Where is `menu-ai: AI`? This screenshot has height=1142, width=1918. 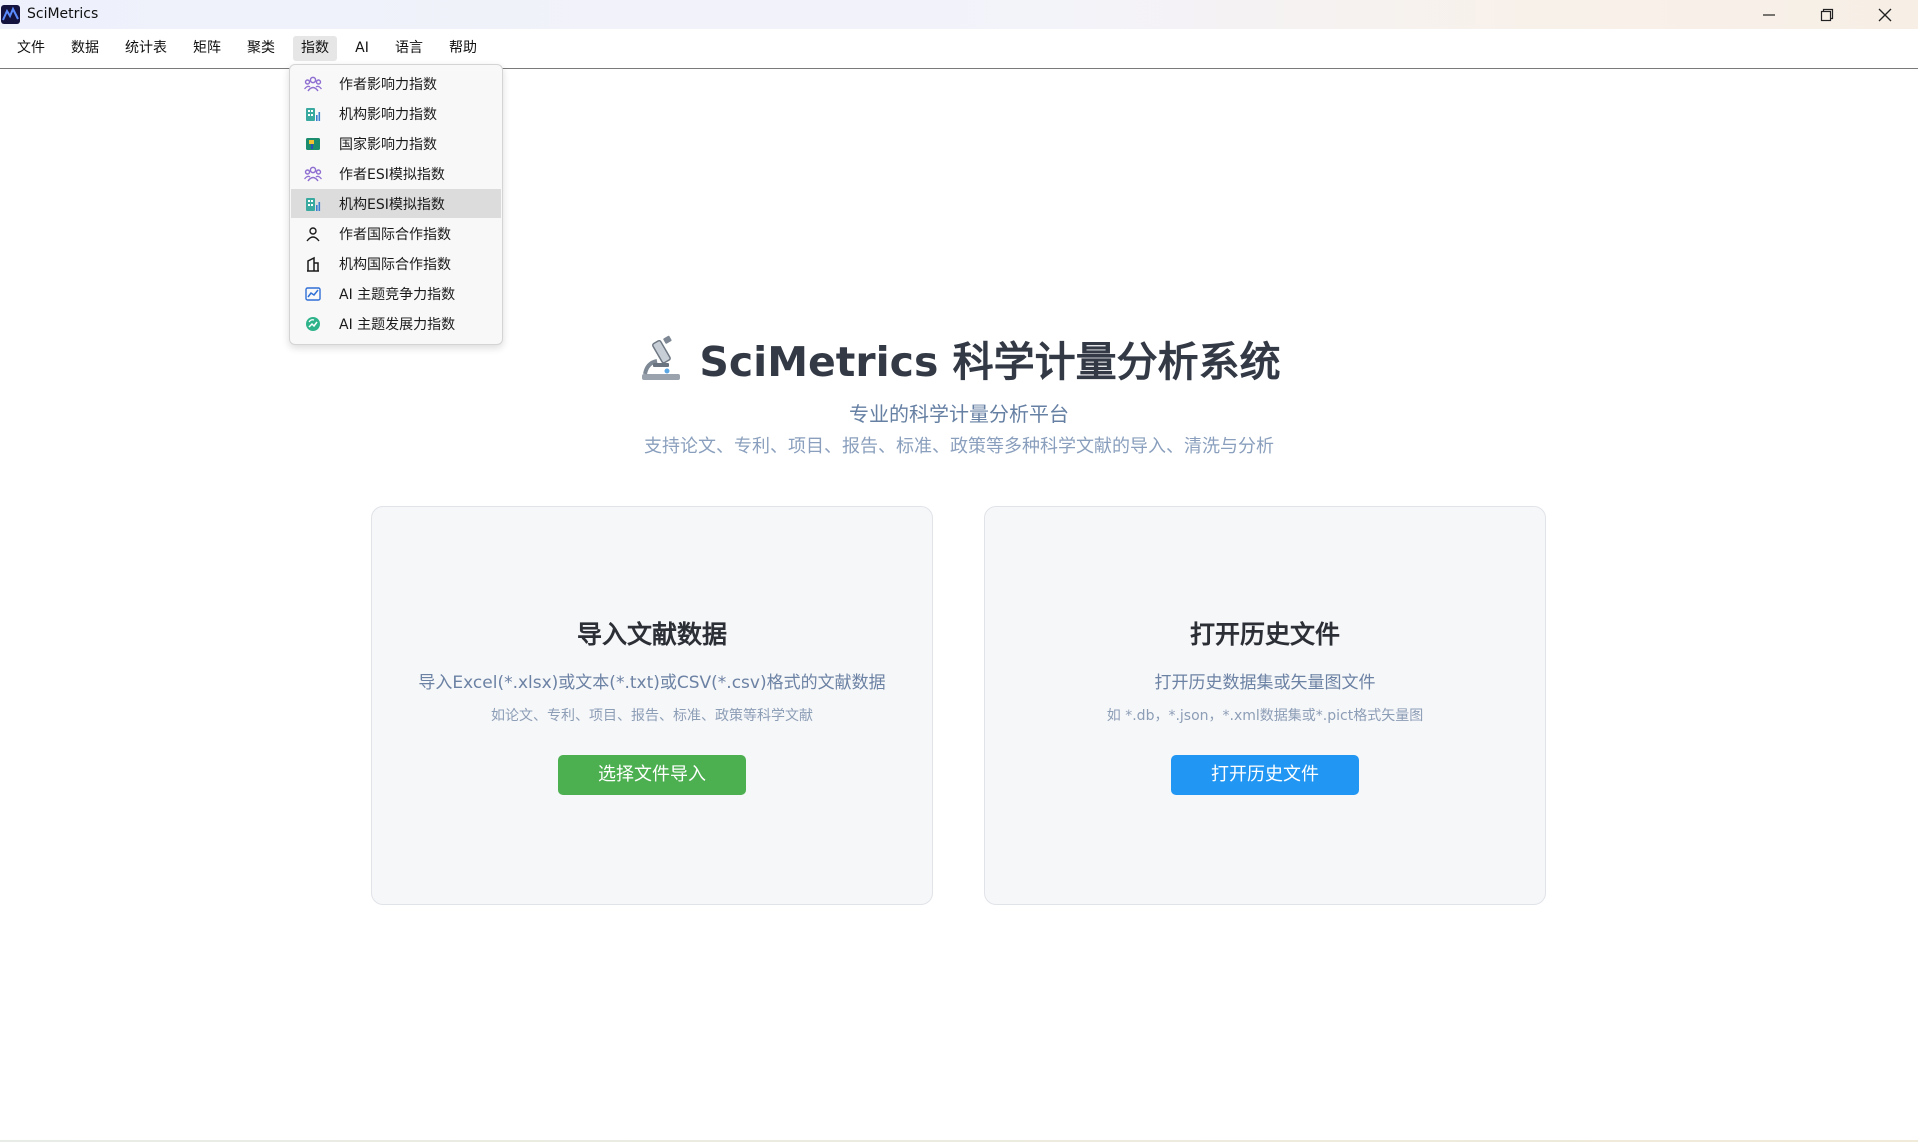 menu-ai: AI is located at coordinates (362, 48).